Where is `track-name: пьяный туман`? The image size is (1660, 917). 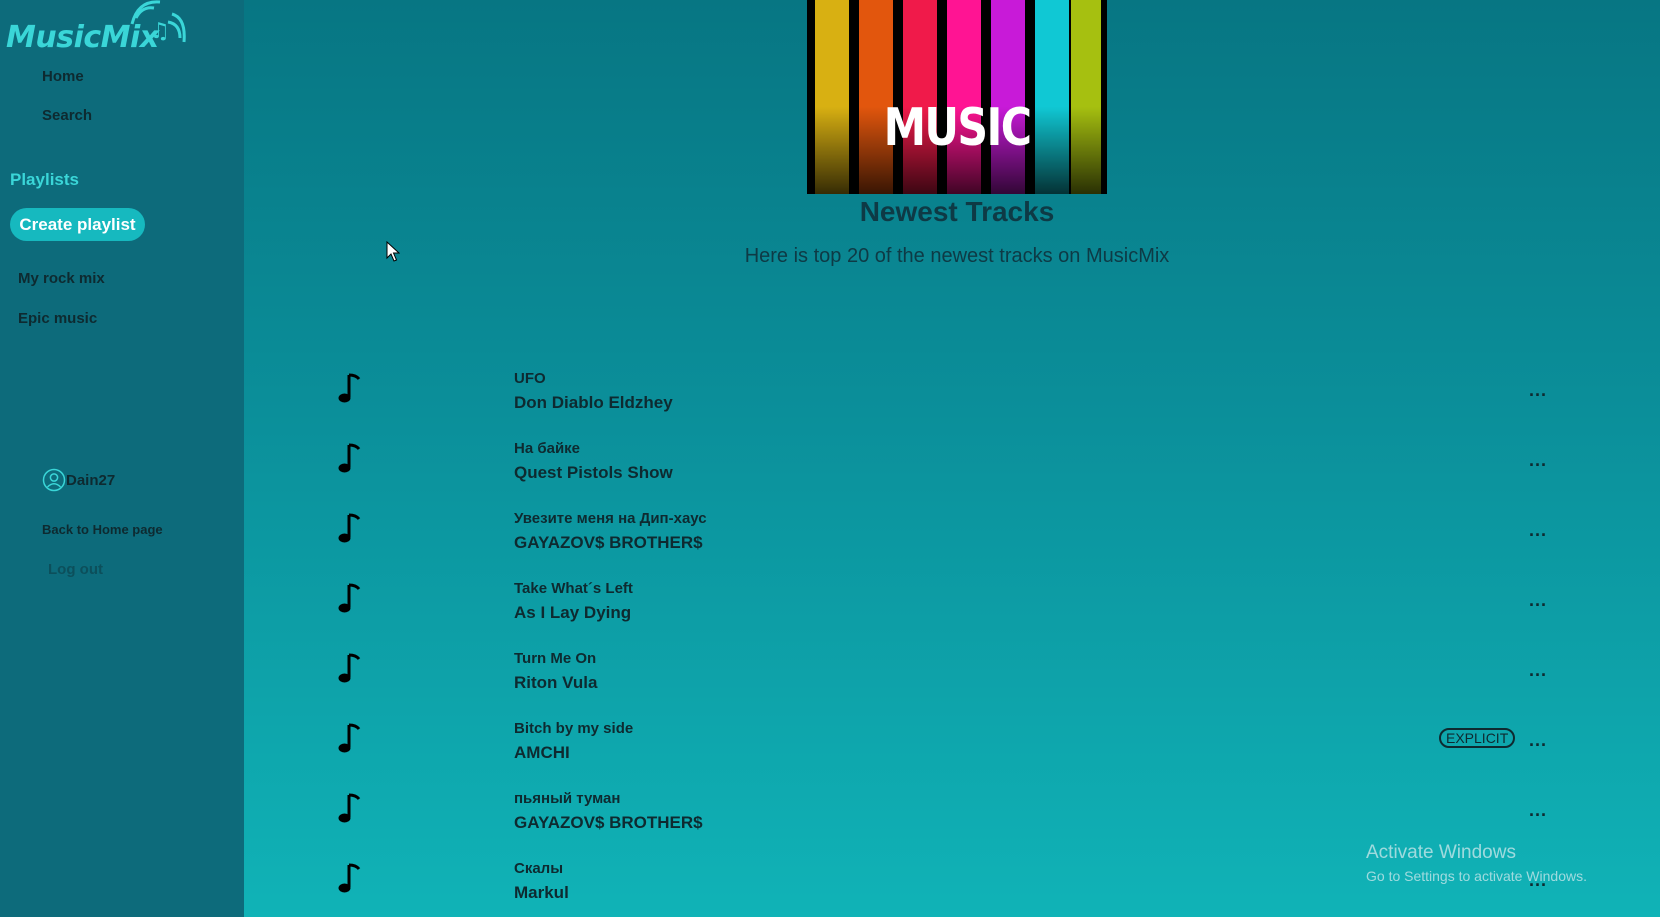 track-name: пьяный туман is located at coordinates (567, 798).